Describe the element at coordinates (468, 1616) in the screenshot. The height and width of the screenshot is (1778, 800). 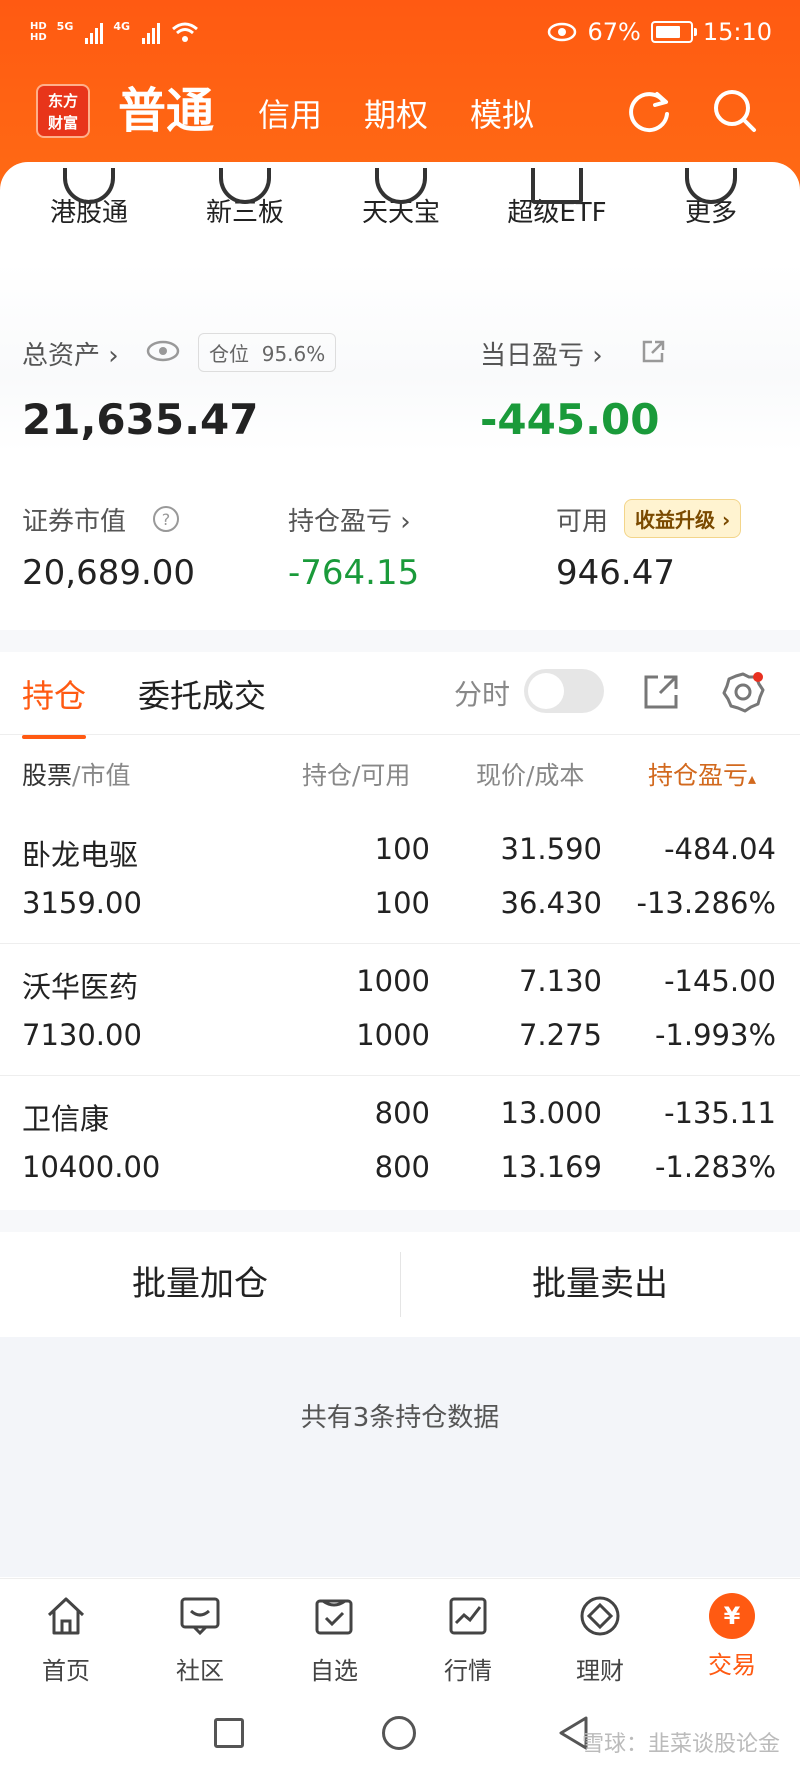
I see `chart-icon` at that location.